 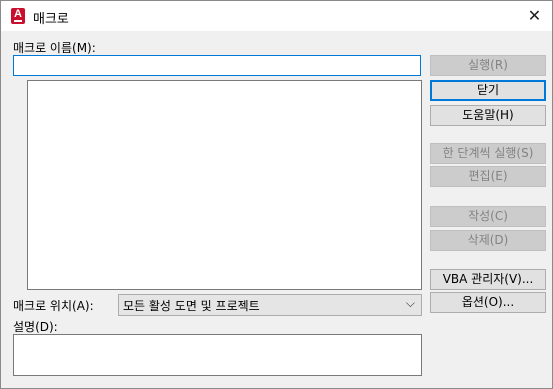 What do you see at coordinates (534, 16) in the screenshot?
I see `close-icon: ✕` at bounding box center [534, 16].